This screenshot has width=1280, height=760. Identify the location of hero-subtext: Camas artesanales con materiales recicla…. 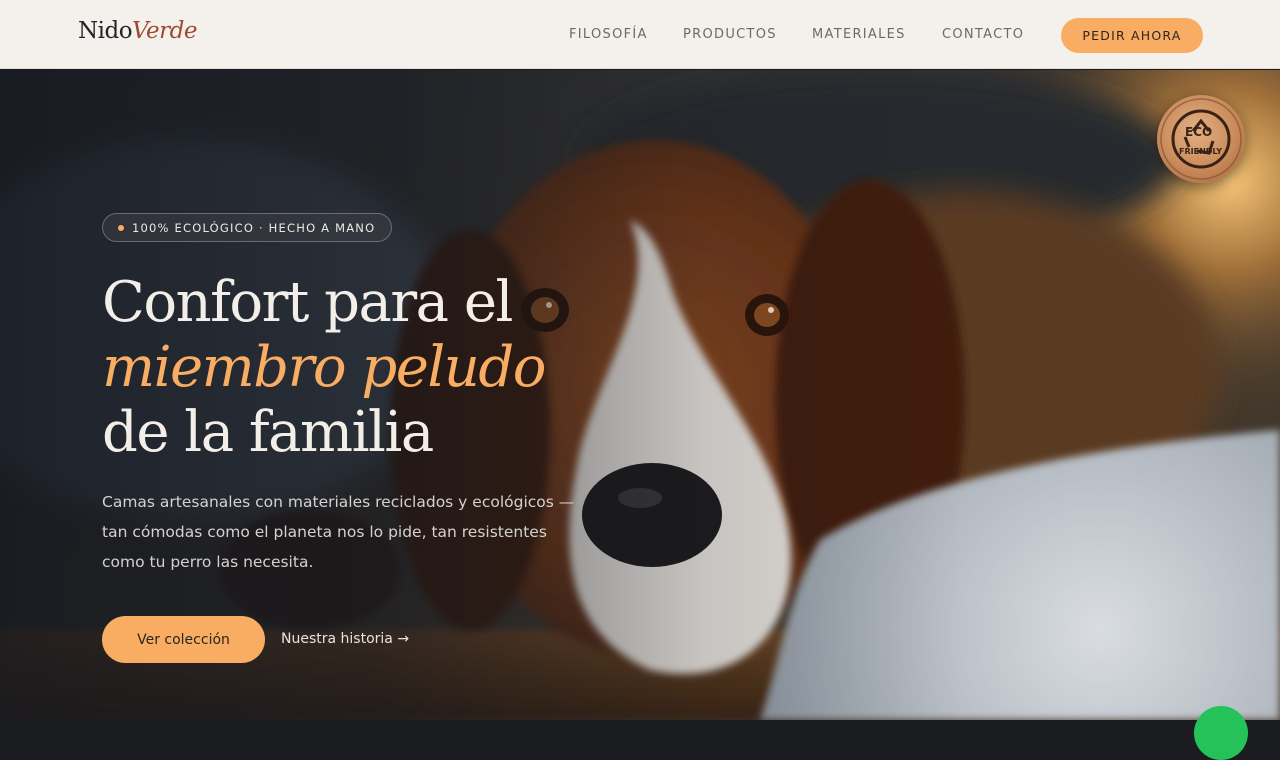
(338, 532).